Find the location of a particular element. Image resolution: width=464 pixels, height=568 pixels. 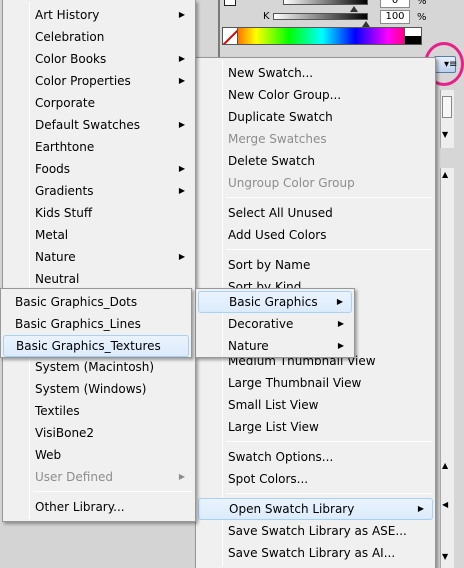

library-item-system-macintosh: System (Macintosh) is located at coordinates (99, 367).